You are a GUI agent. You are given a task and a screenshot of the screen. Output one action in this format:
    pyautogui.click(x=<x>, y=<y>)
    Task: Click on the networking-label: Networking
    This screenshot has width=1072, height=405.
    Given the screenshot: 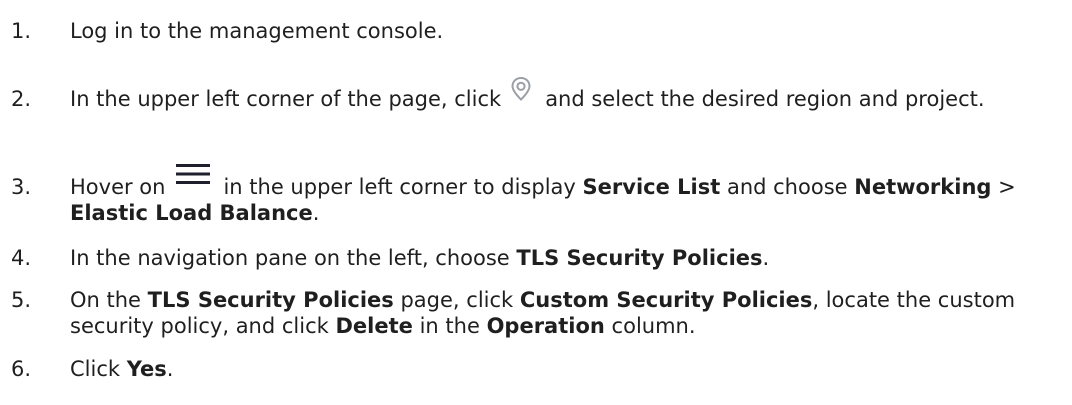 What is the action you would take?
    pyautogui.click(x=923, y=187)
    